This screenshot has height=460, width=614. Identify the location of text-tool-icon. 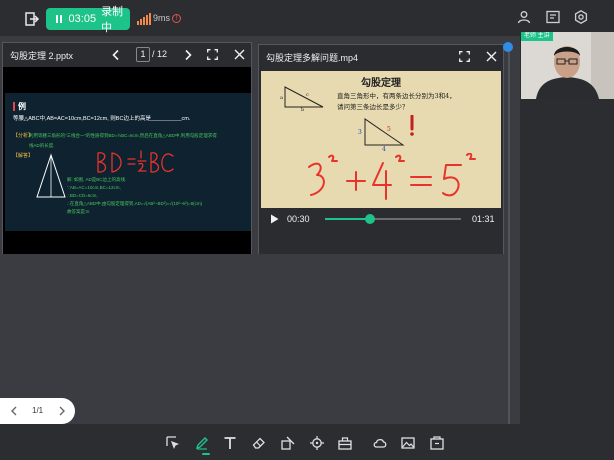
(230, 443).